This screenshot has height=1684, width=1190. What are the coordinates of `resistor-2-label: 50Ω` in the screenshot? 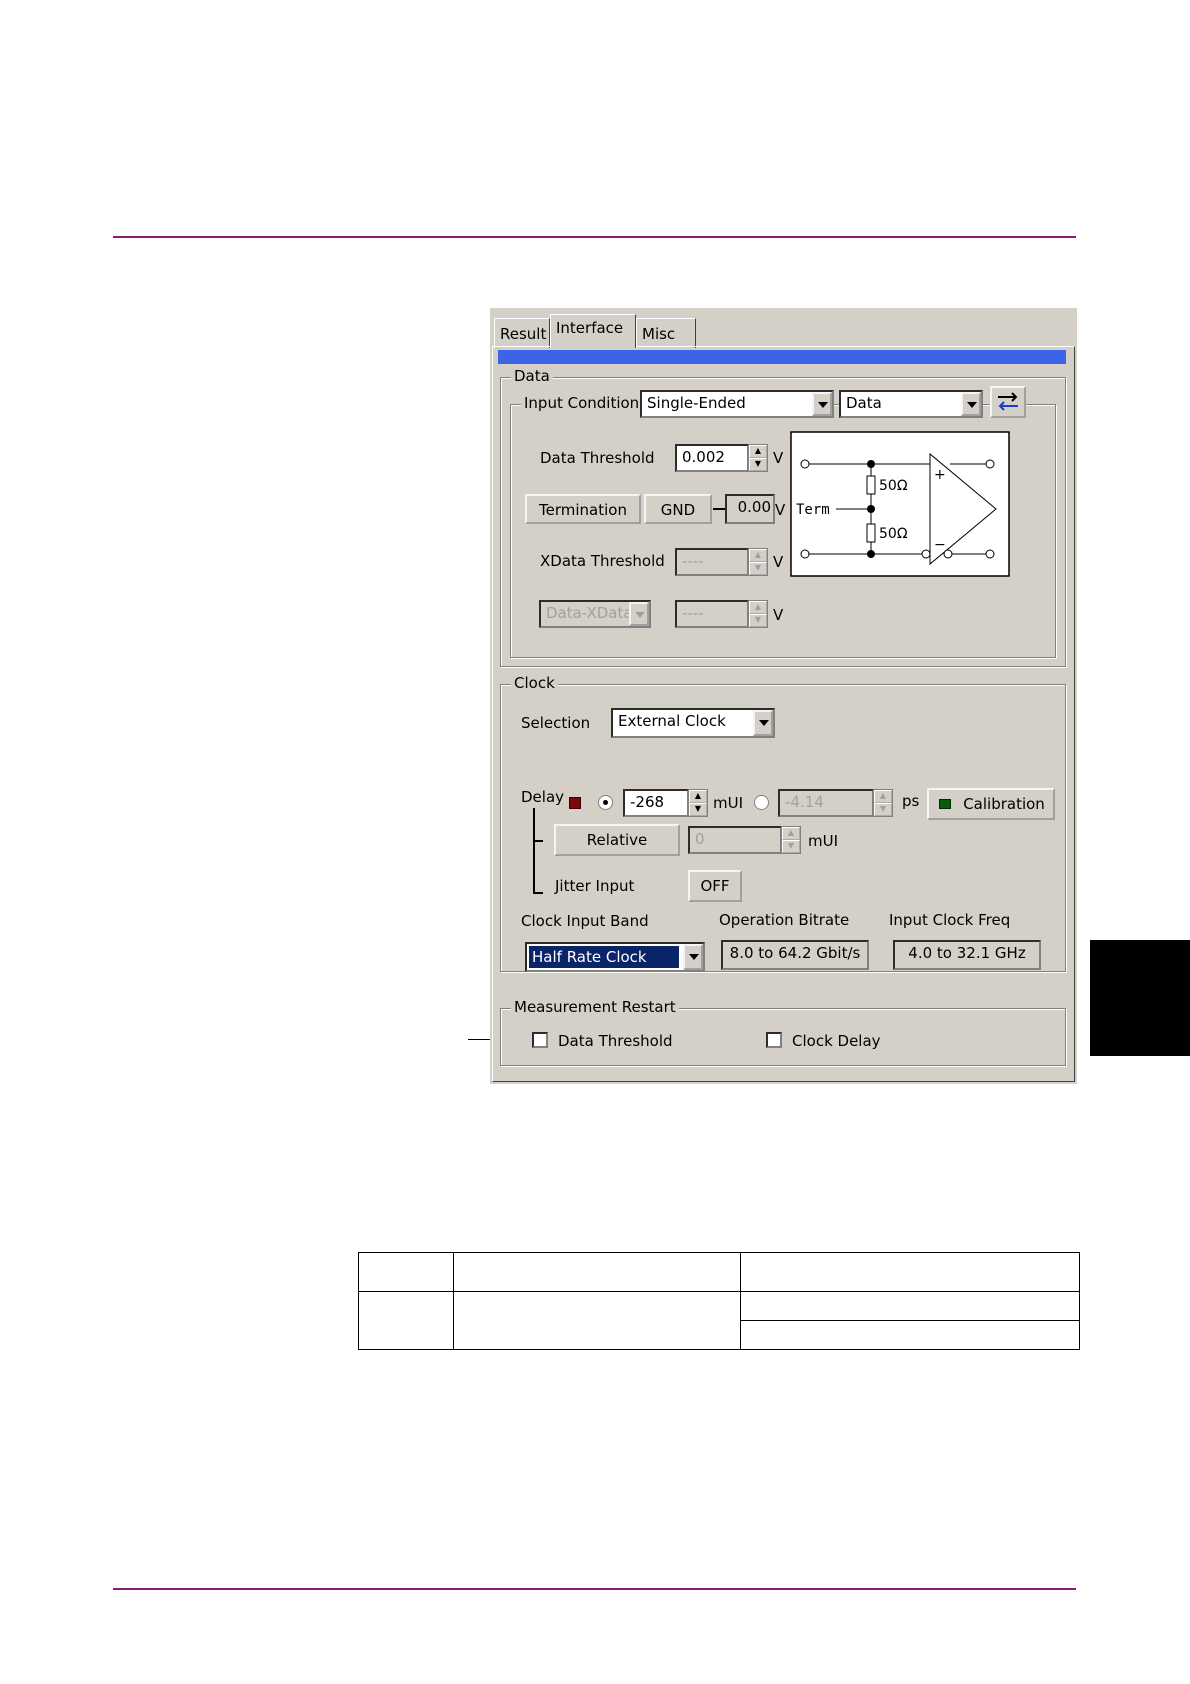 It's located at (893, 534).